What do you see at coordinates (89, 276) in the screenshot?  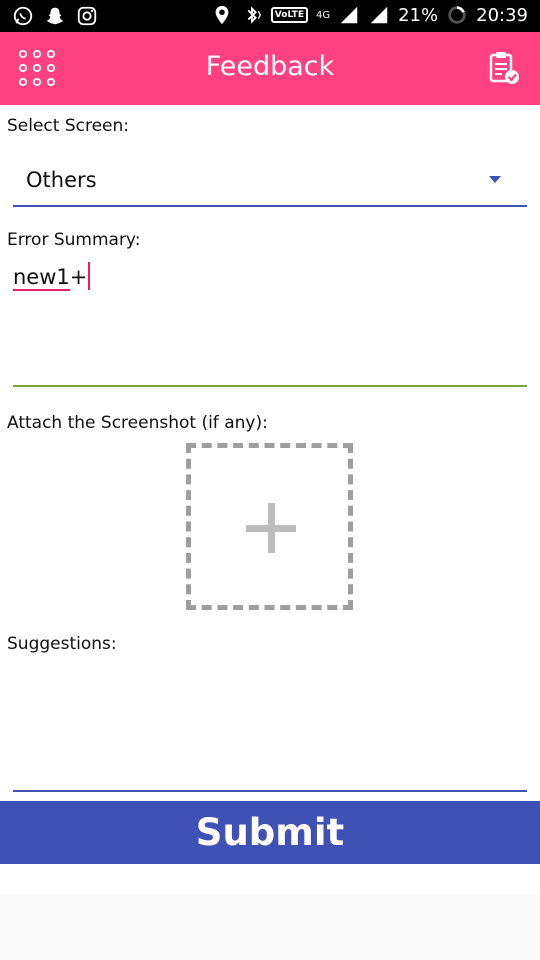 I see `text-cursor` at bounding box center [89, 276].